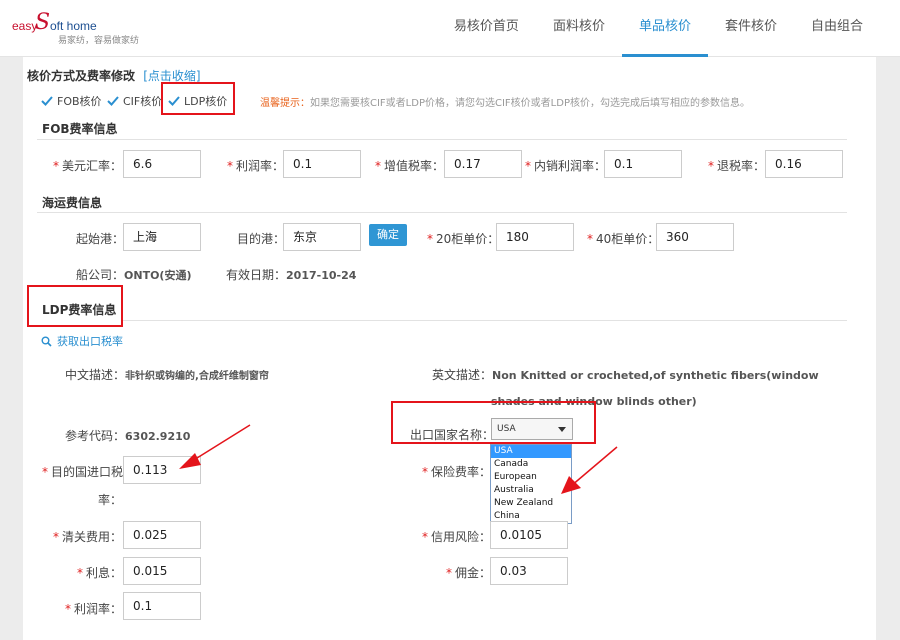 This screenshot has width=900, height=640. I want to click on vat-rate-input: 0.17, so click(483, 164).